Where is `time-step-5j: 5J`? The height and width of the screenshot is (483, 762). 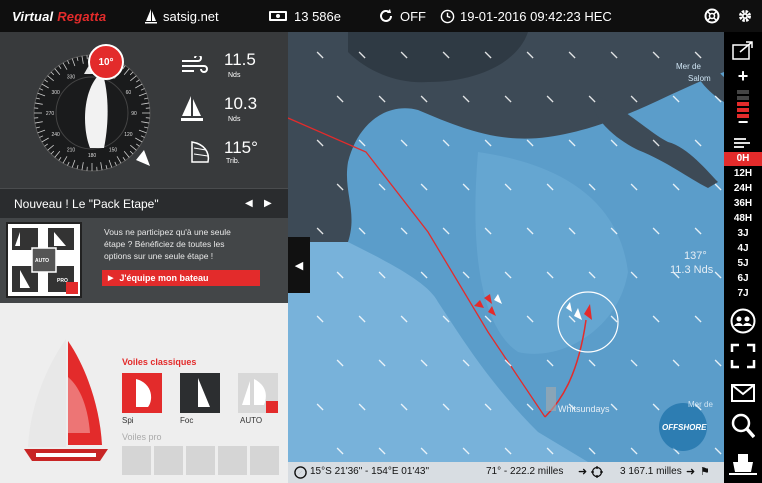 time-step-5j: 5J is located at coordinates (743, 264).